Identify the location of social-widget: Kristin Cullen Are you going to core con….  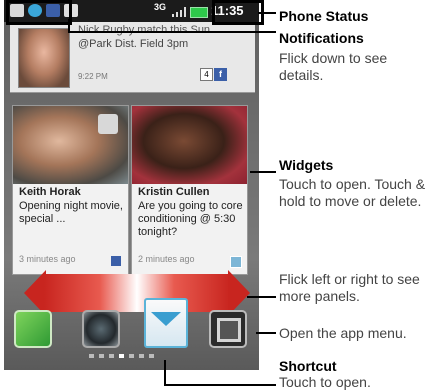
(189, 190).